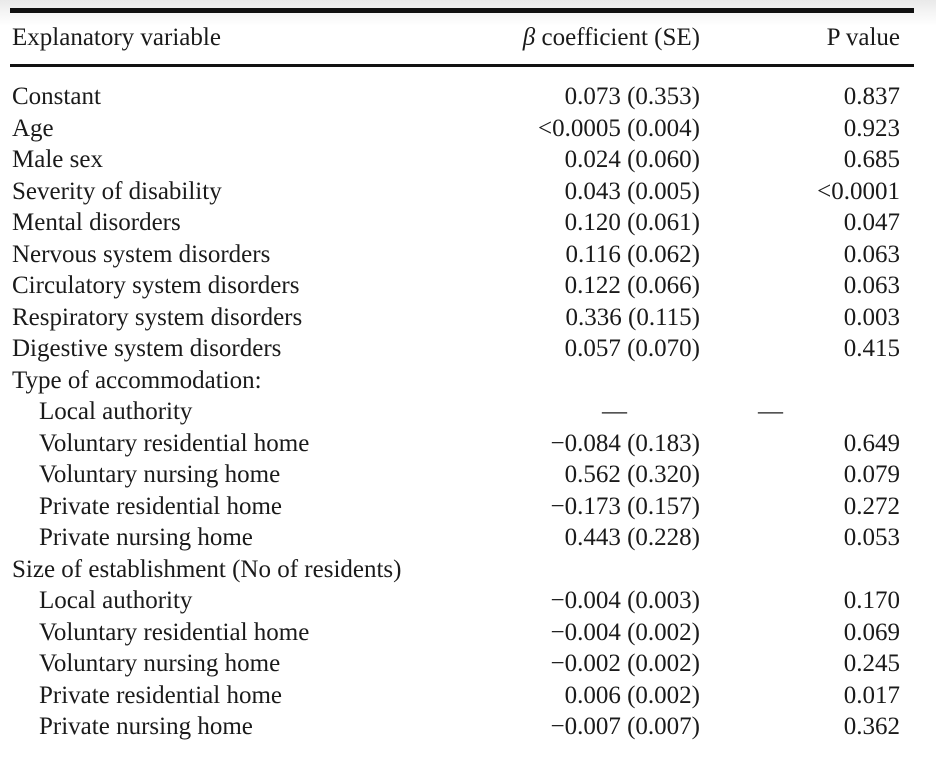 The width and height of the screenshot is (936, 763). I want to click on cell-p-value: 0.047, so click(871, 222).